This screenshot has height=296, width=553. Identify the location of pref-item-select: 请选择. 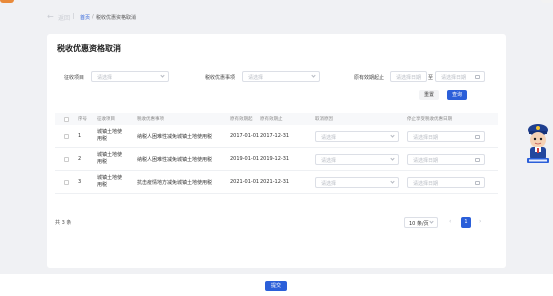
(281, 76).